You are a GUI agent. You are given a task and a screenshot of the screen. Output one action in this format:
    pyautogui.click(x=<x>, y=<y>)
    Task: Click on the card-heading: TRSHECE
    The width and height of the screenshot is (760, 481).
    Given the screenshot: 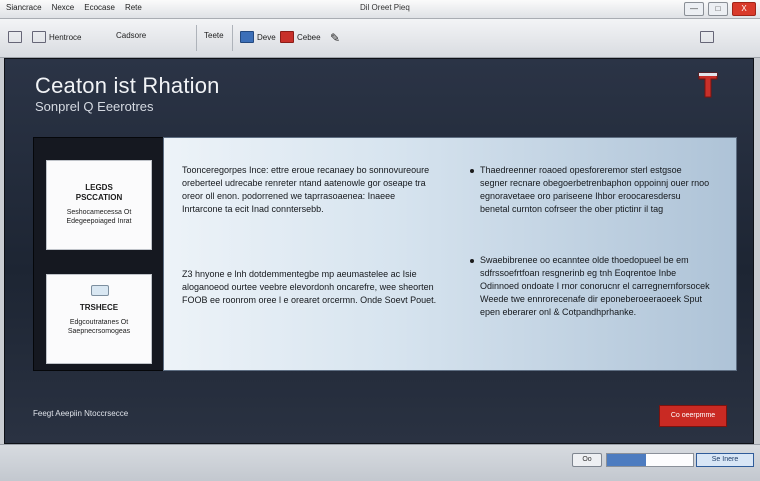 What is the action you would take?
    pyautogui.click(x=99, y=307)
    